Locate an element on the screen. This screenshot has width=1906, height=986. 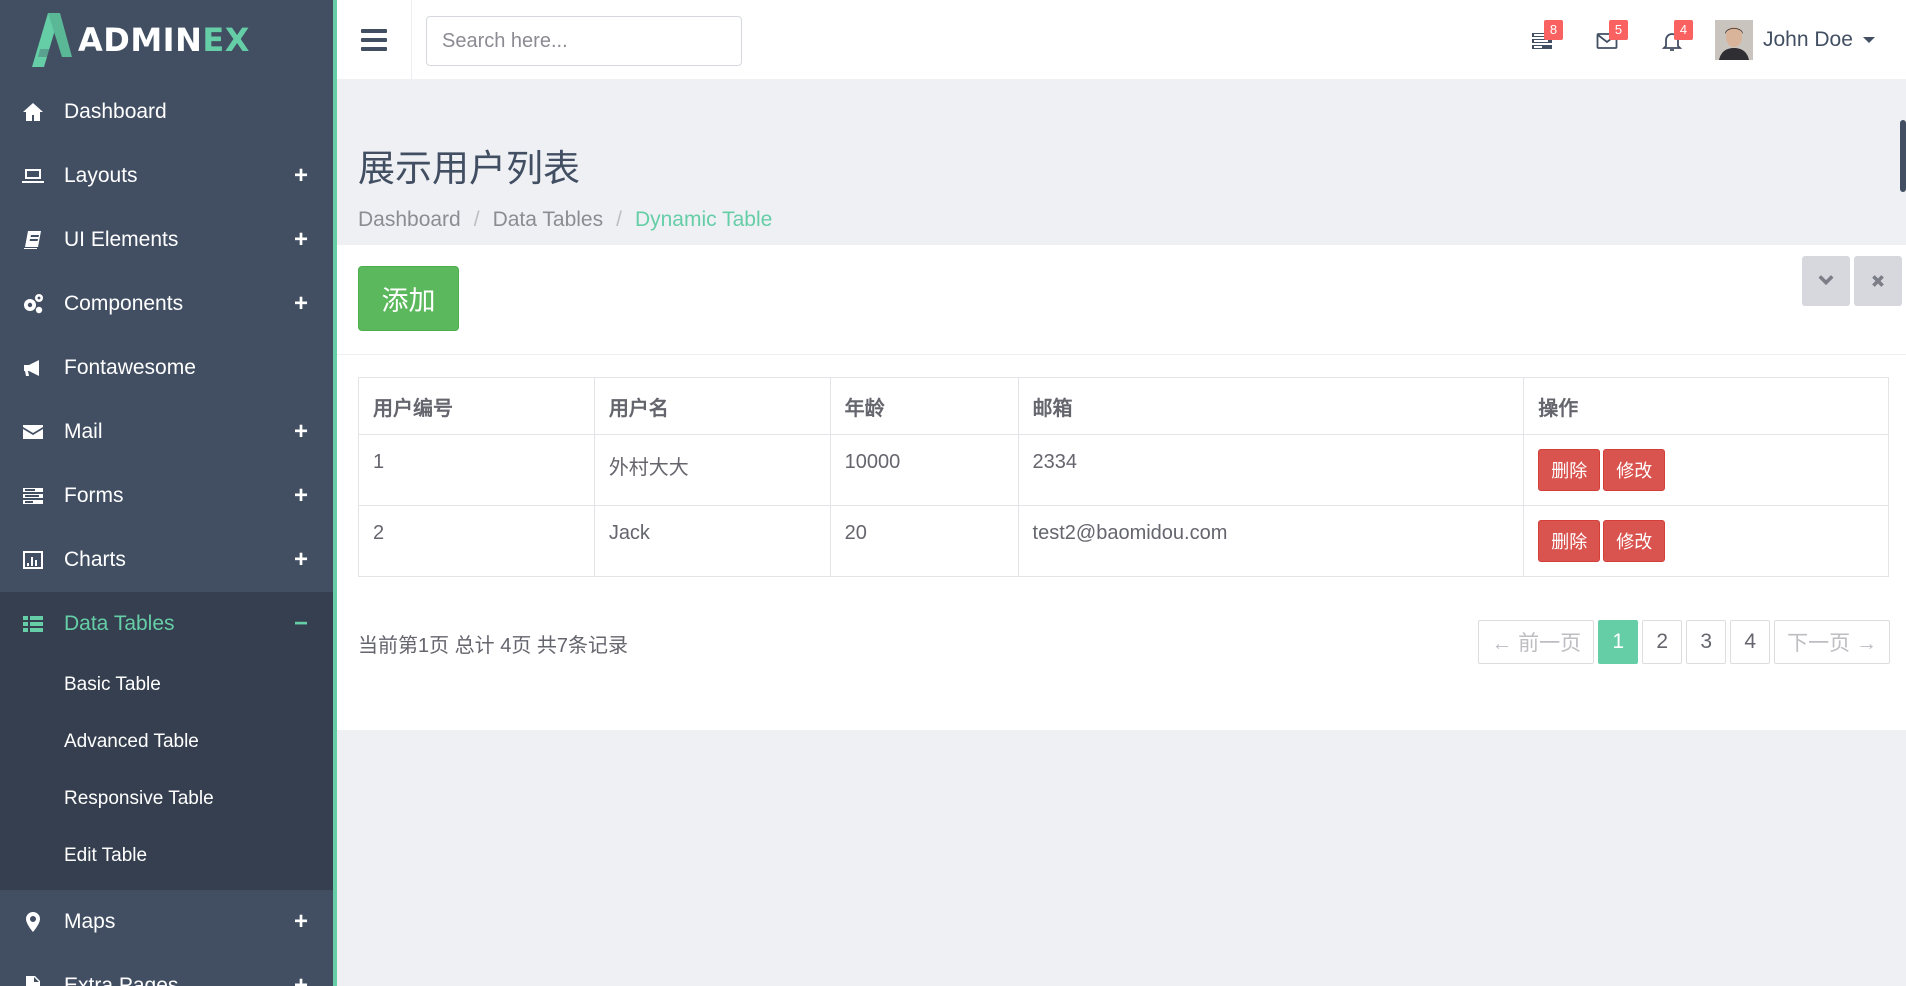
breadcrumb-item-dashboard: Dashboard is located at coordinates (409, 220).